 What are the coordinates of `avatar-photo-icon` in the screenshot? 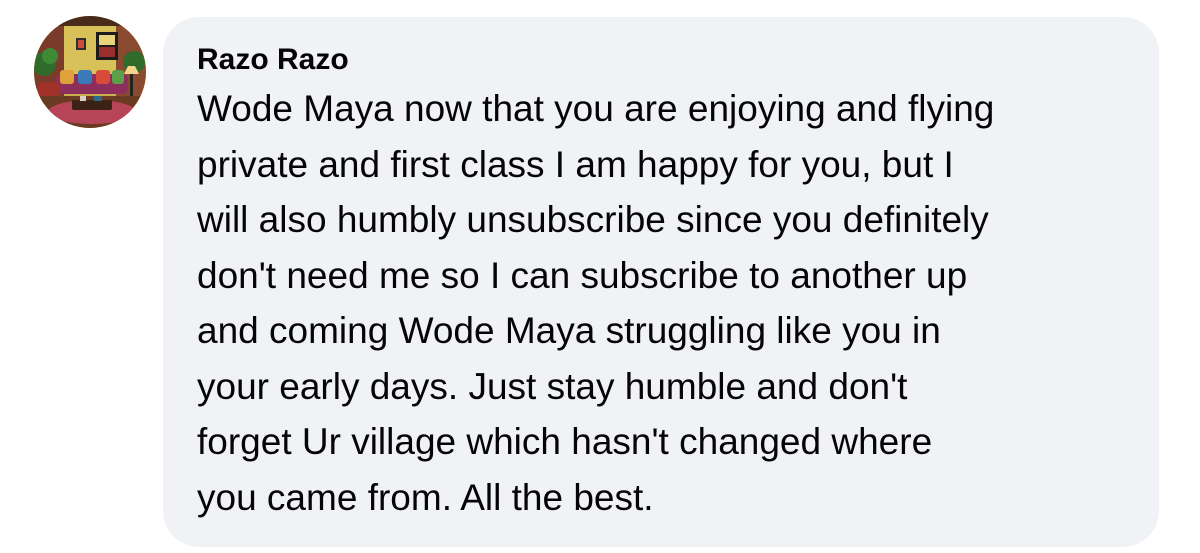 It's located at (90, 72).